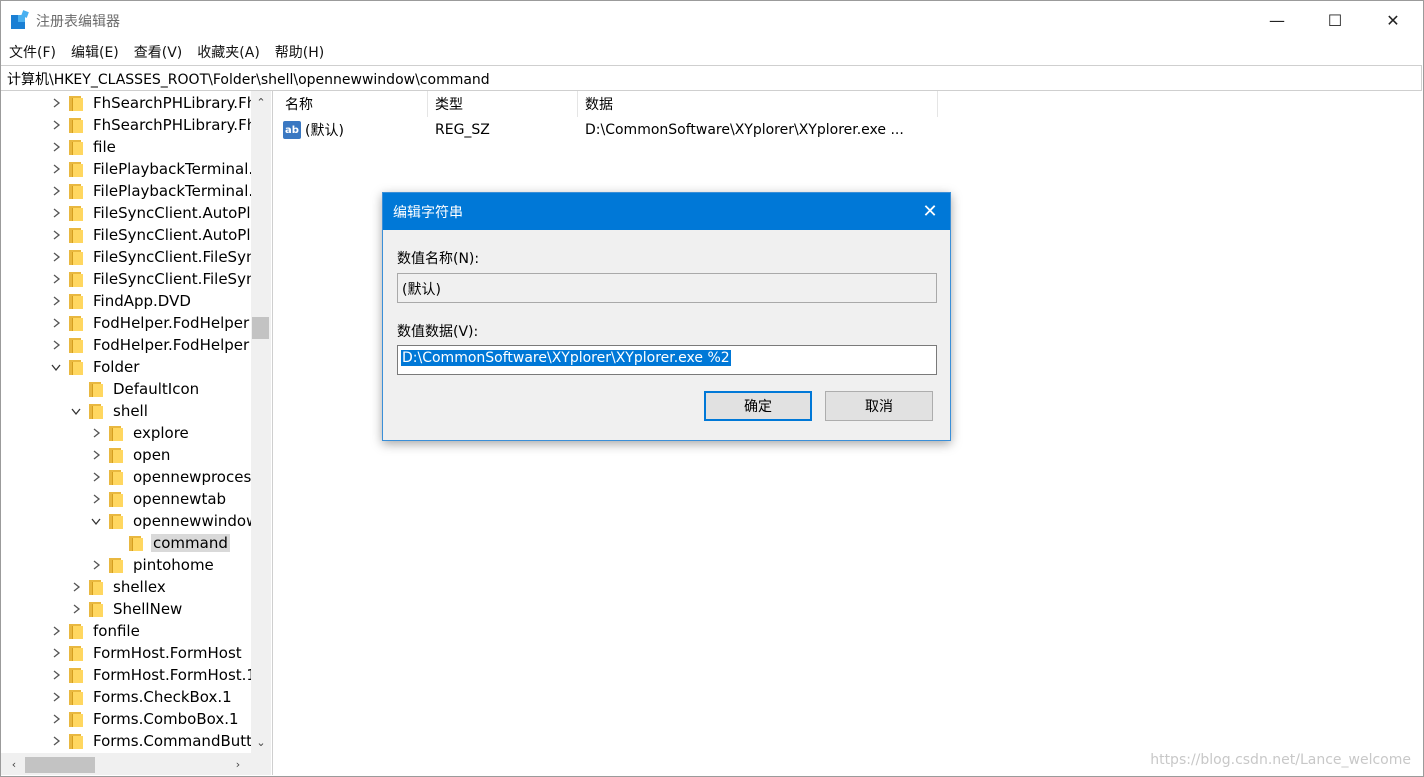 The image size is (1424, 777). Describe the element at coordinates (152, 565) in the screenshot. I see `tree-item: pintohome` at that location.